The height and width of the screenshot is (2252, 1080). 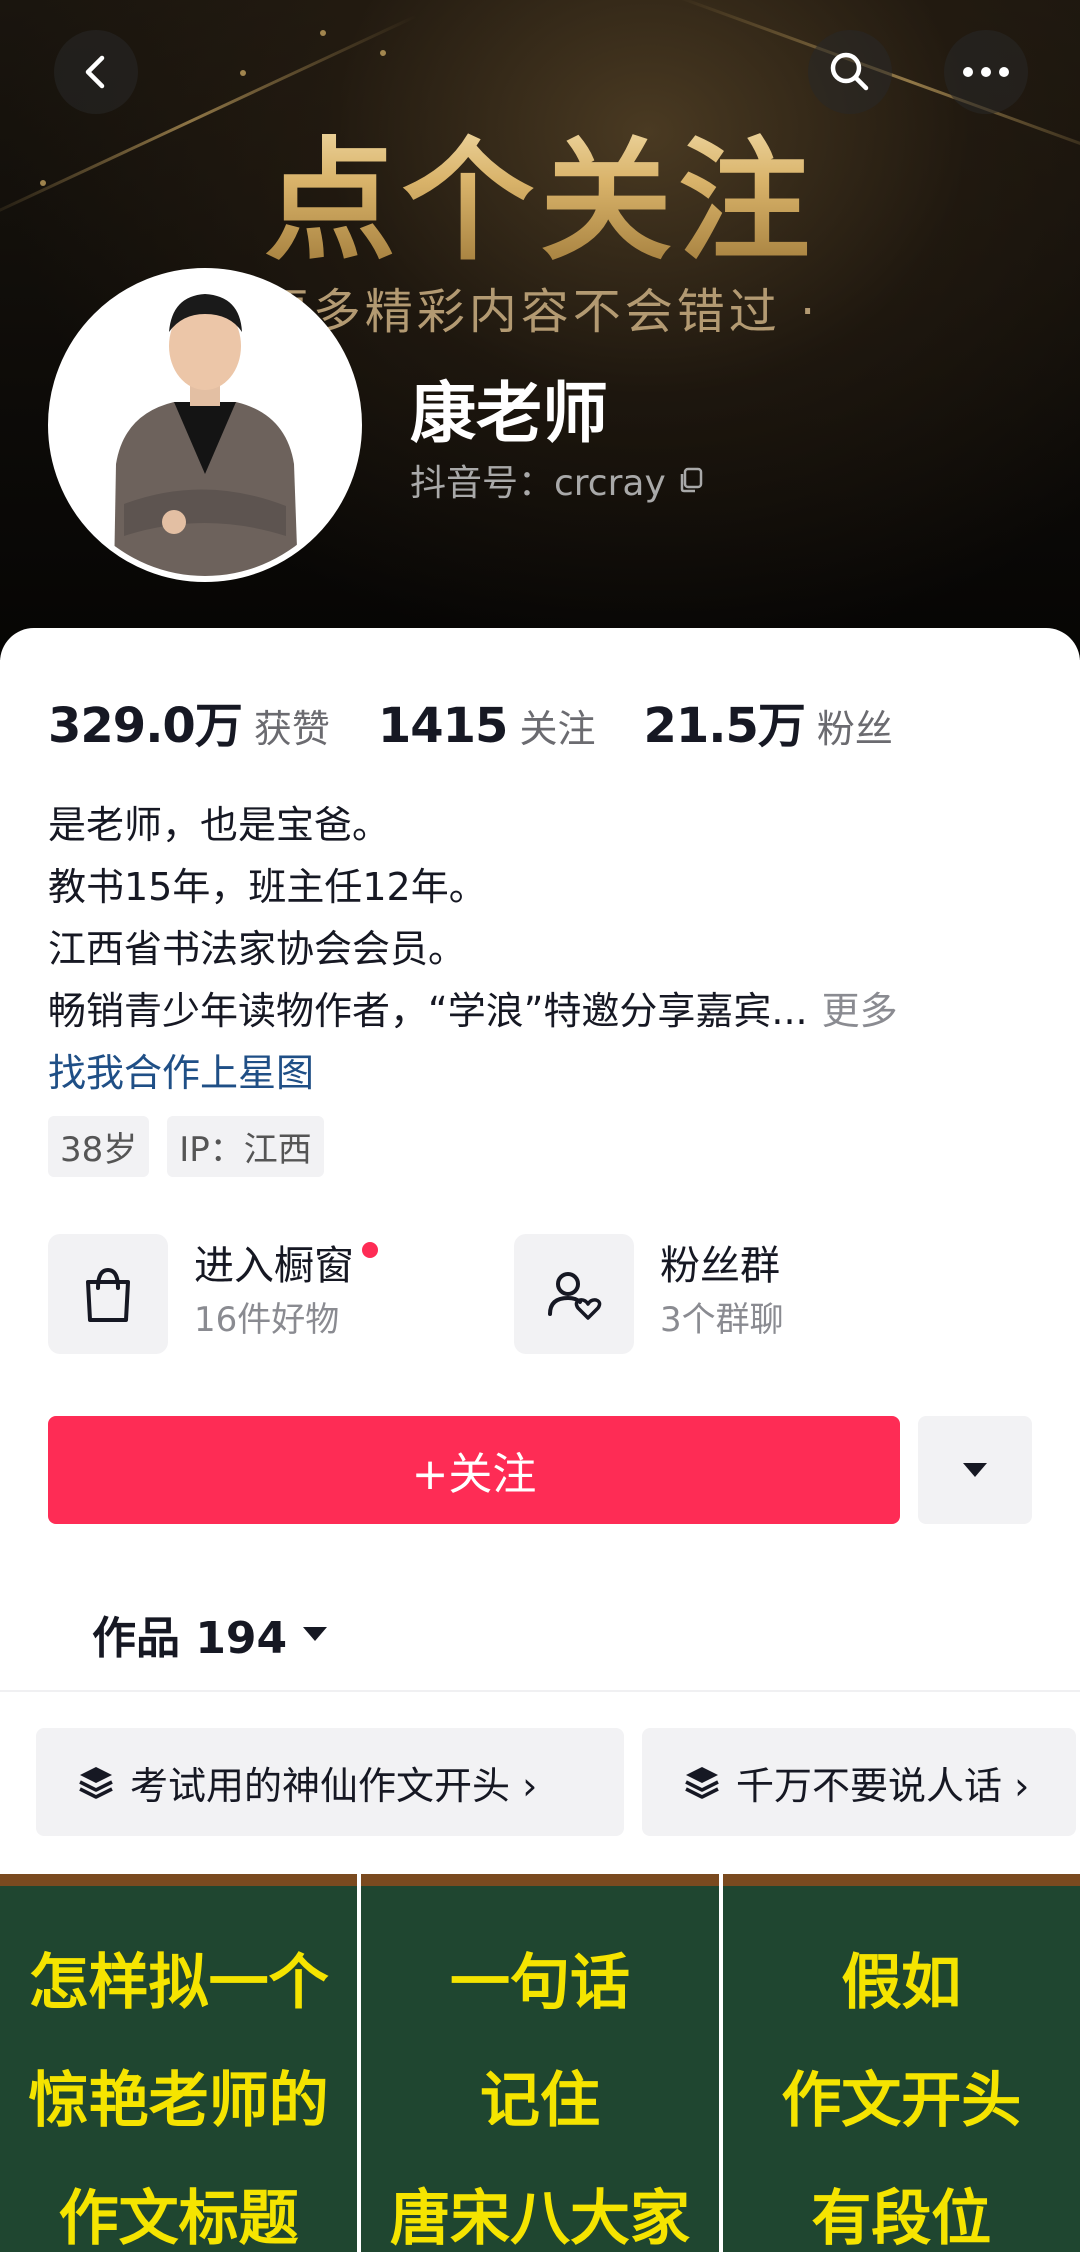 I want to click on avatar, so click(x=205, y=425).